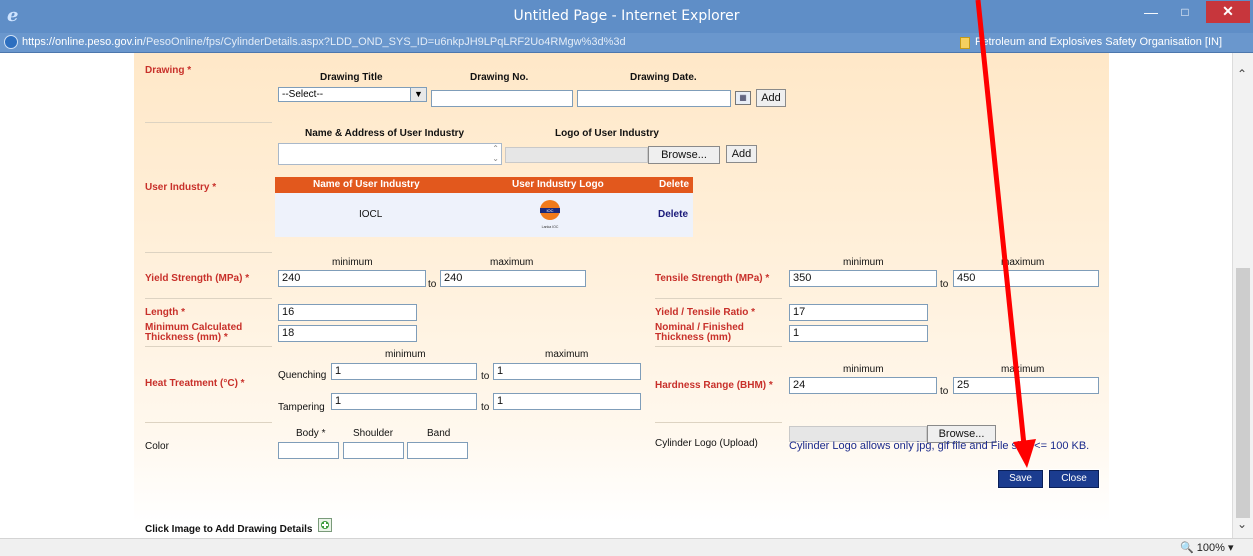 This screenshot has width=1253, height=556. I want to click on yield-tensile-ratio-input: 17, so click(858, 312).